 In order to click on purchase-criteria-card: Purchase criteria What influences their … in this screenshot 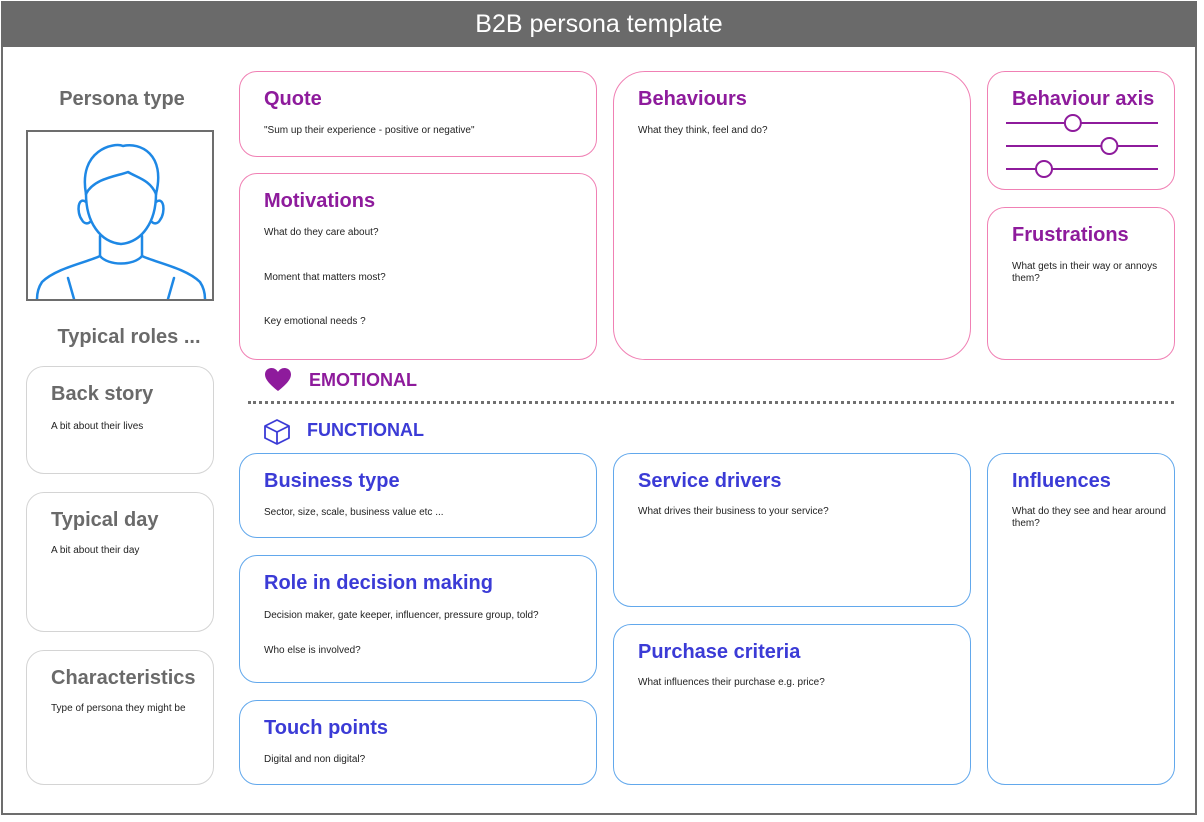, I will do `click(792, 704)`.